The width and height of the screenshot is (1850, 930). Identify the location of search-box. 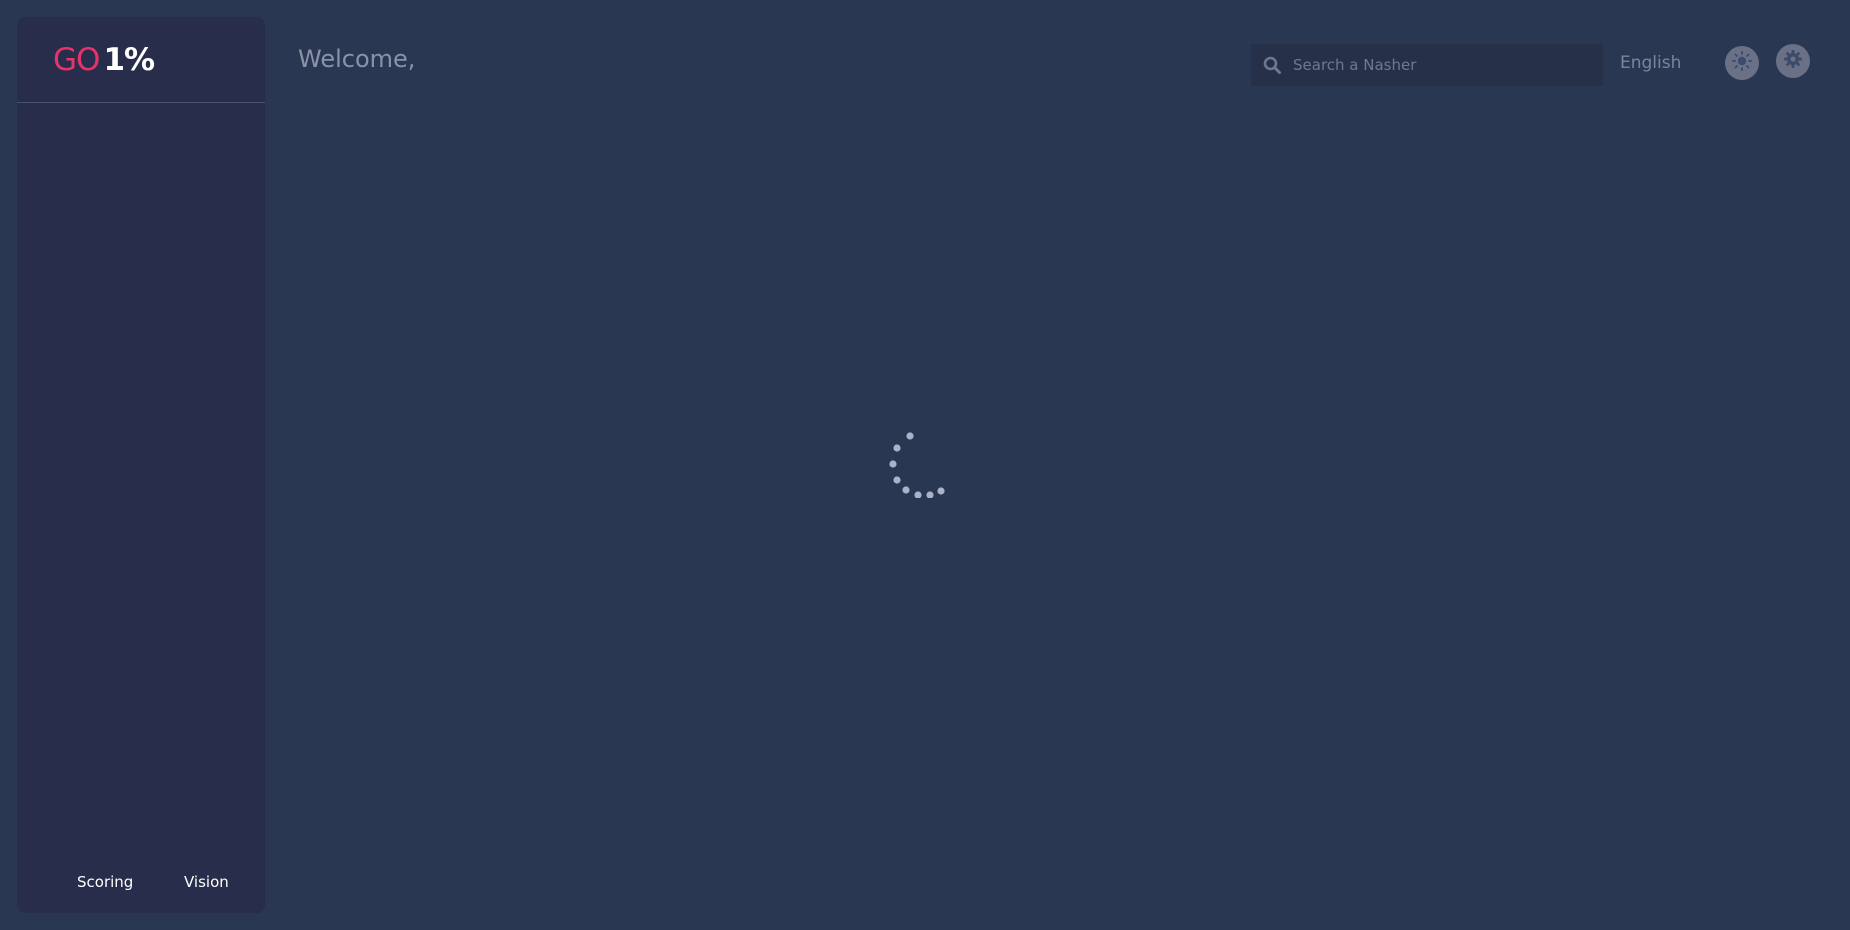
(1427, 65).